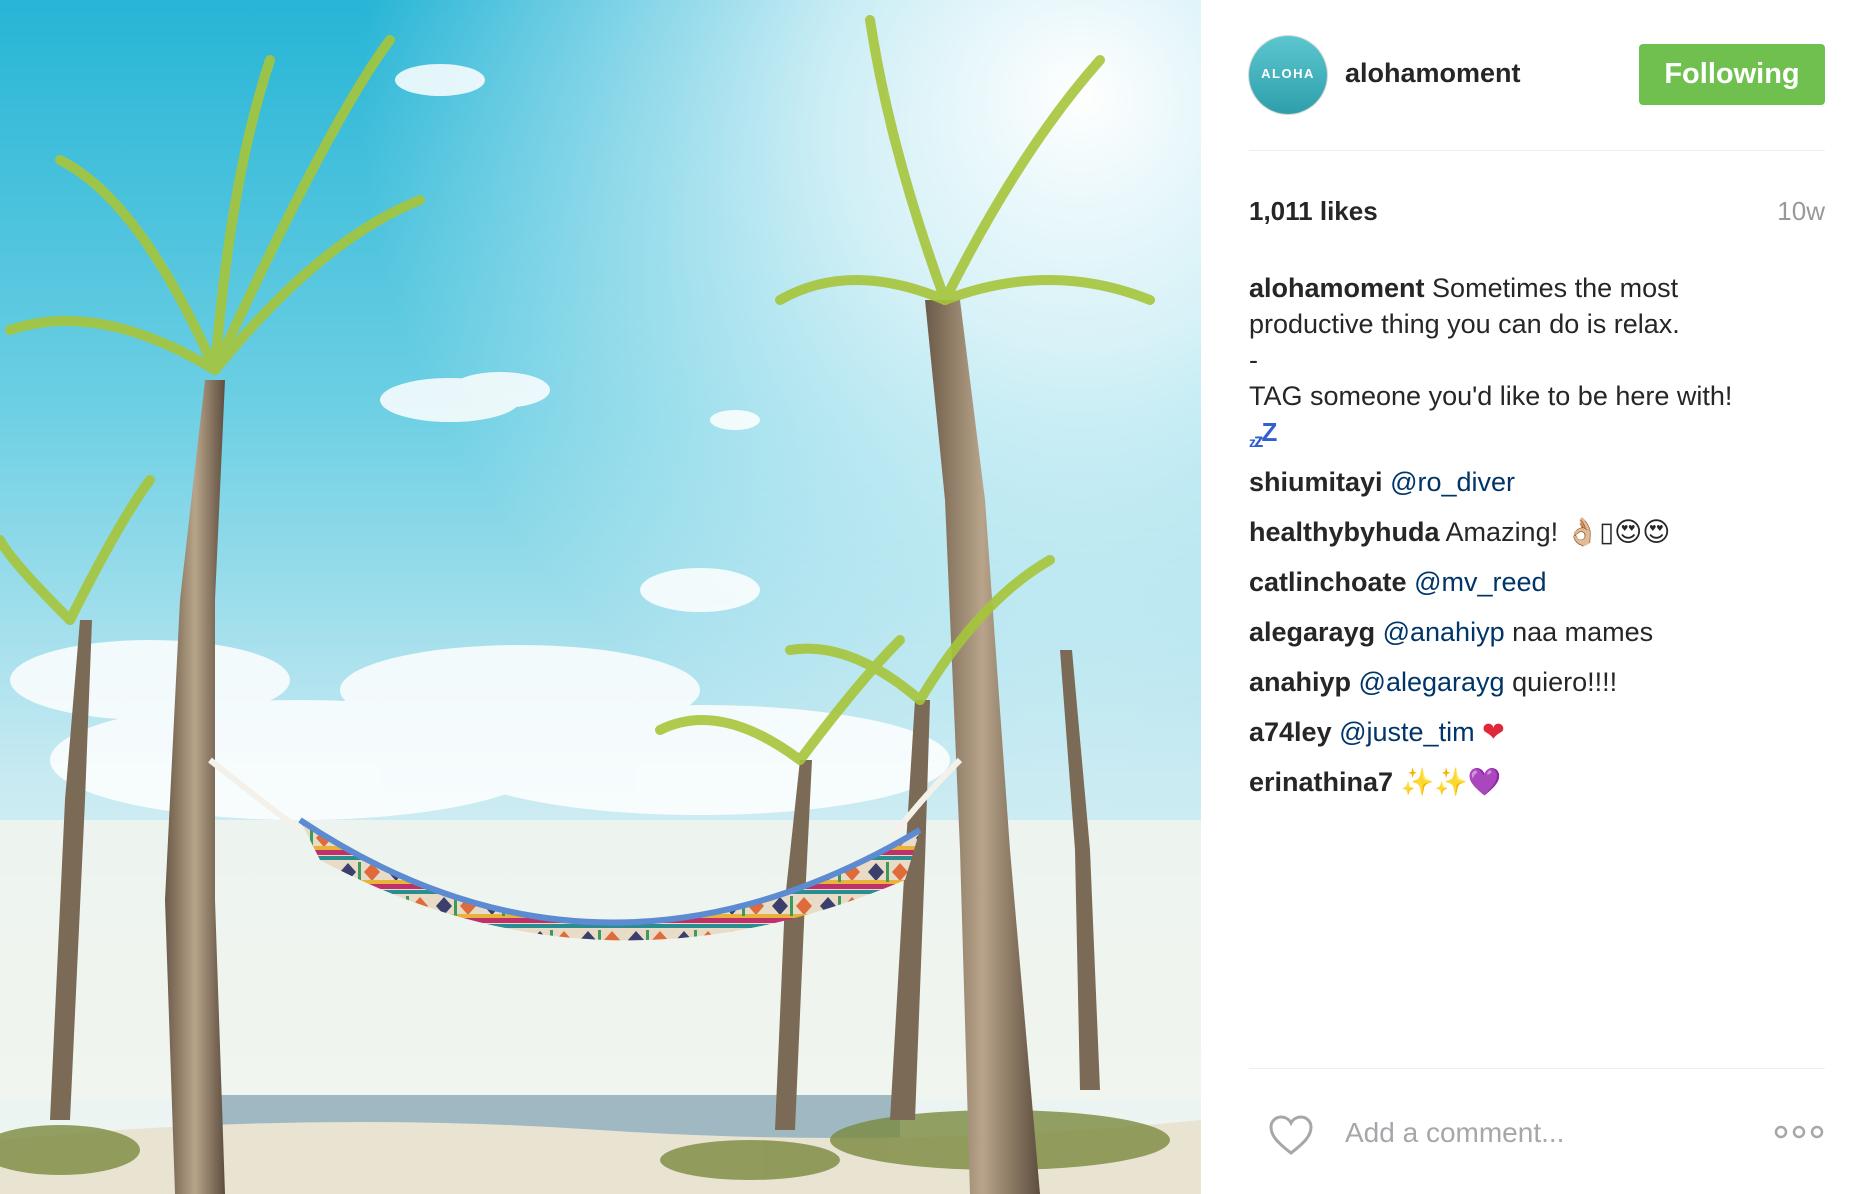 This screenshot has height=1194, width=1860. Describe the element at coordinates (1291, 1135) in the screenshot. I see `heart-outline-icon` at that location.